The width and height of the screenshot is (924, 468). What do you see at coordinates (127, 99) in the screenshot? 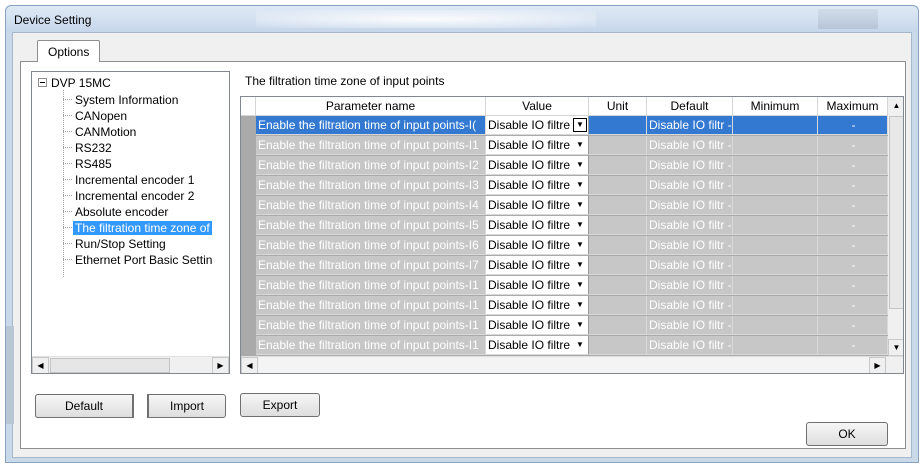
I see `tree-item-label: System Information` at bounding box center [127, 99].